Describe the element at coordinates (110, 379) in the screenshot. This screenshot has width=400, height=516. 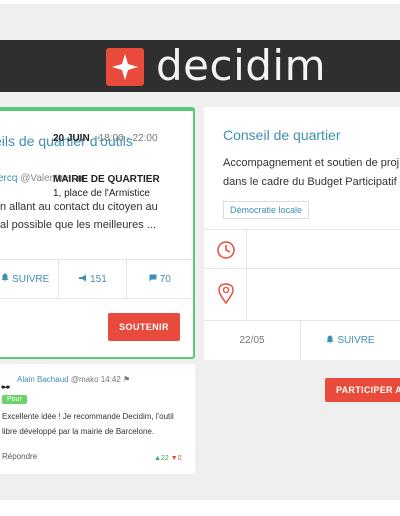
I see `comment-time: 14:42` at that location.